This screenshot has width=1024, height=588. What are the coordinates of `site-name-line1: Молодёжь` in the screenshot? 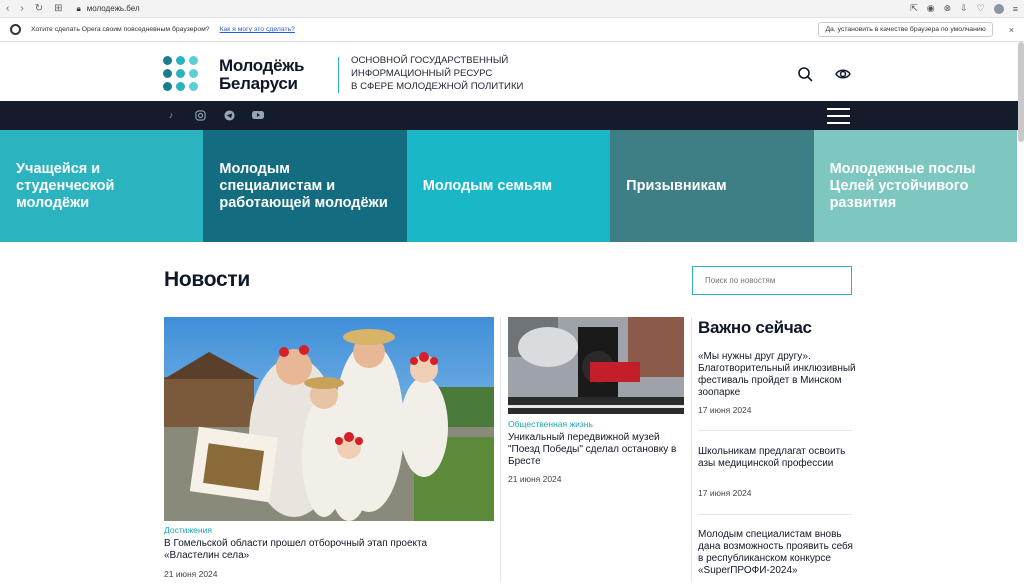 It's located at (262, 65).